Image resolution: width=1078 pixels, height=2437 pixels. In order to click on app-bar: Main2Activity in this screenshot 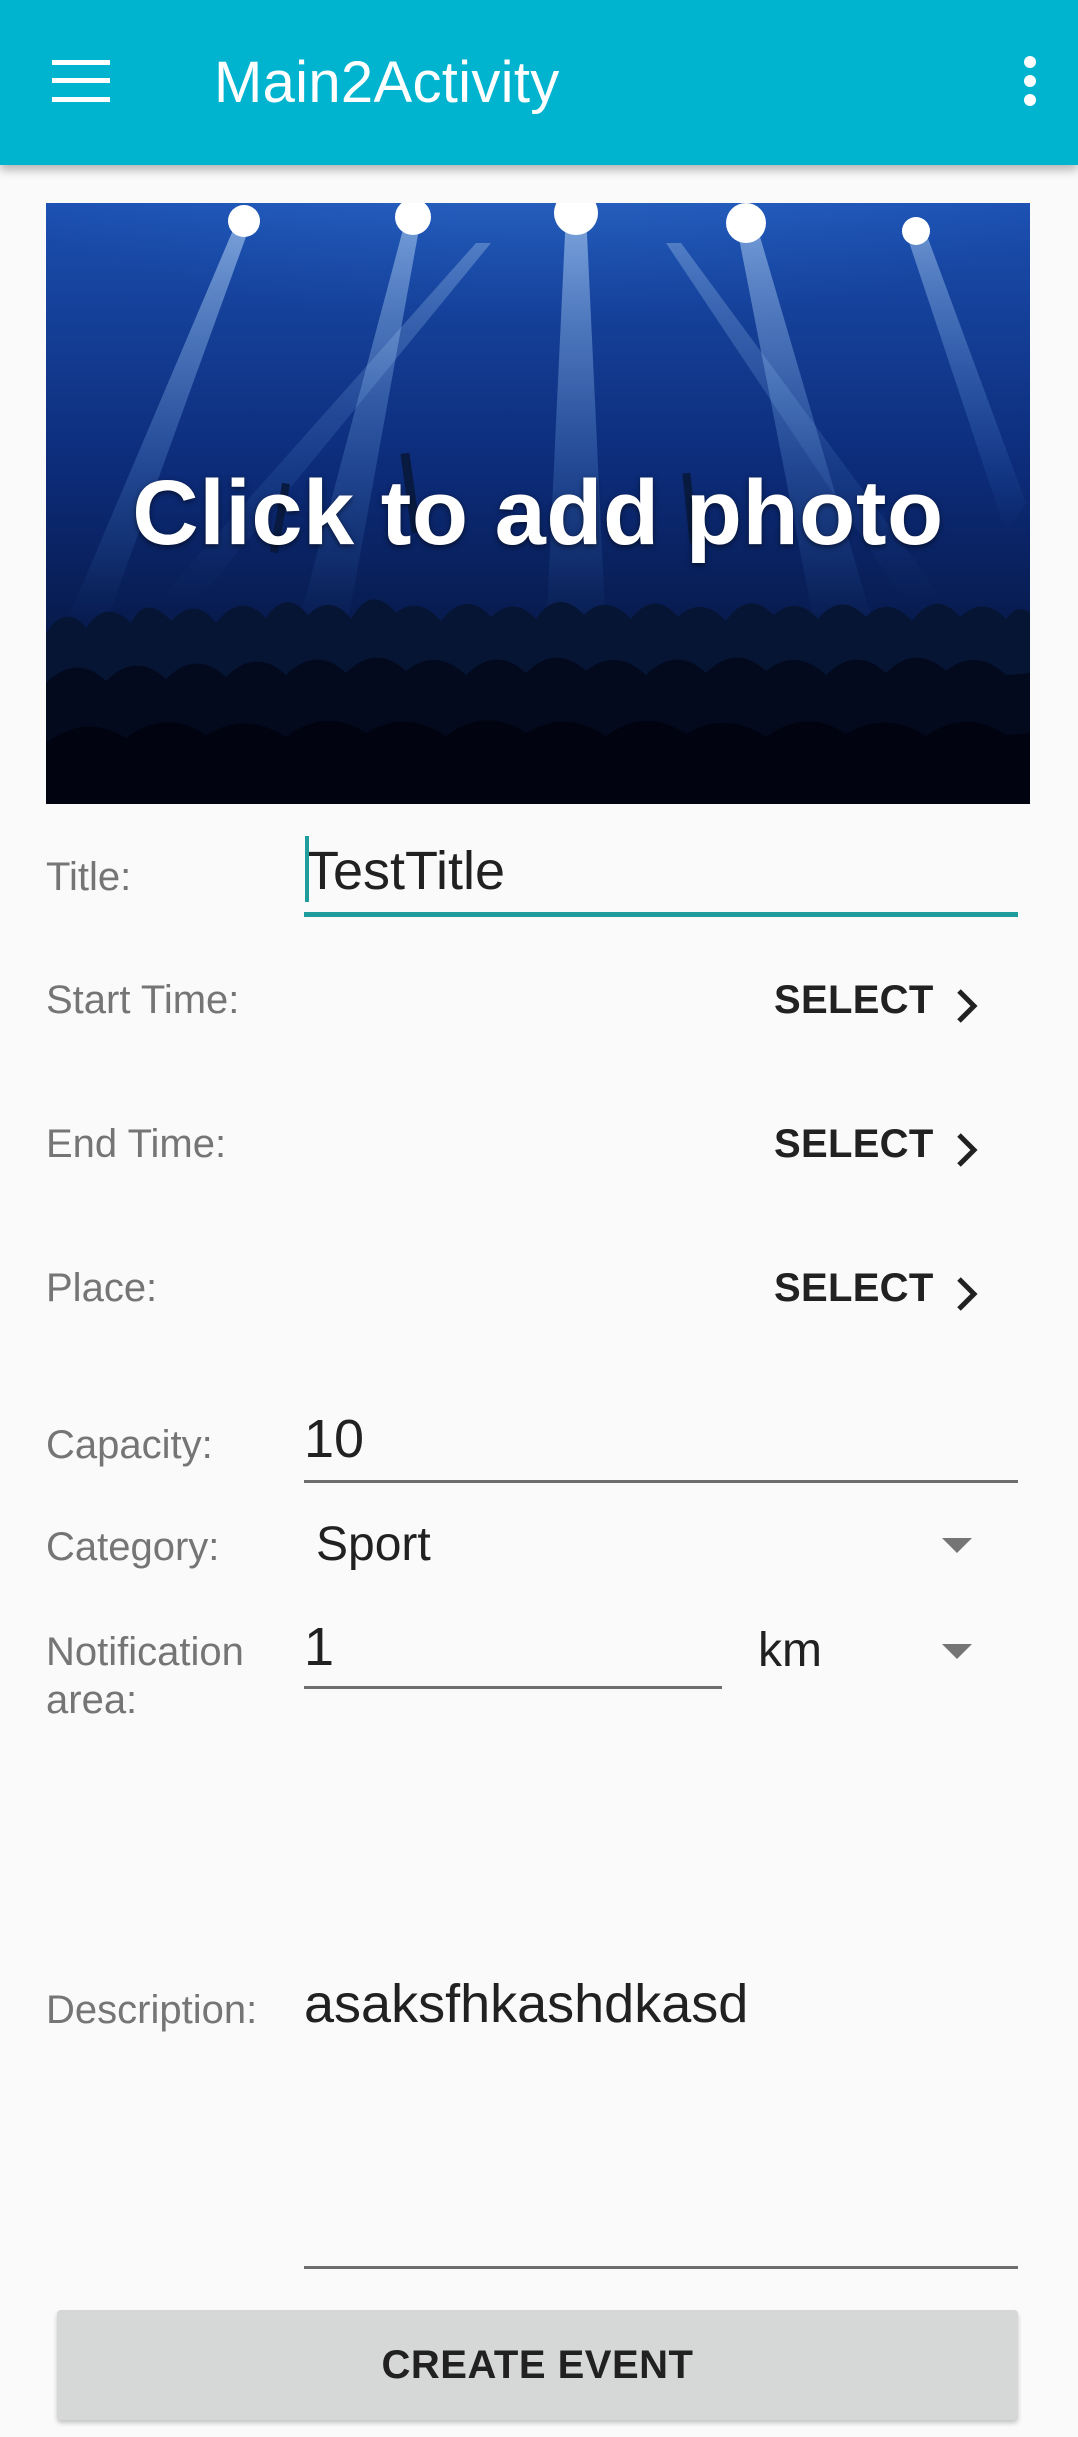, I will do `click(539, 82)`.